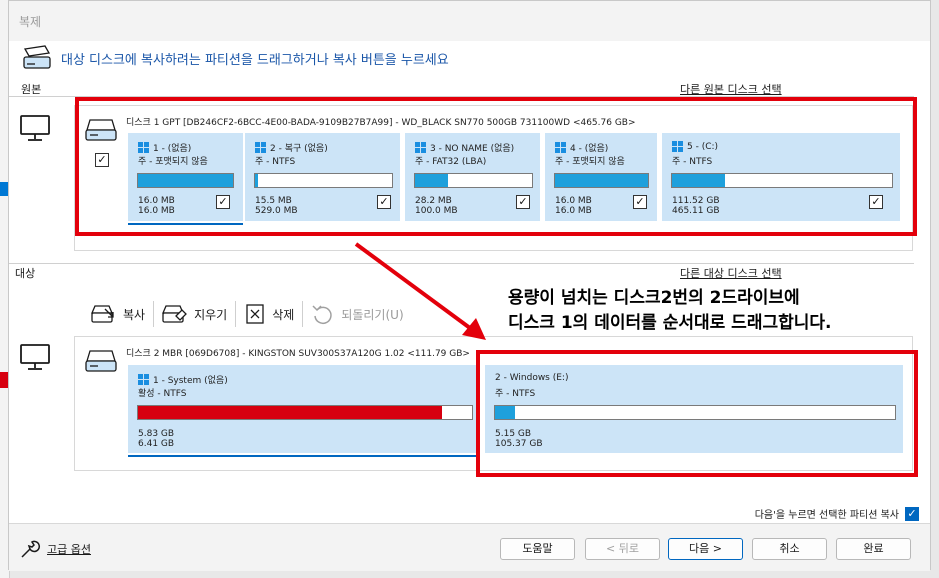 The image size is (939, 578). What do you see at coordinates (654, 298) in the screenshot?
I see `annotation-line-1: 용량이 넘치는 디스크2번의 2드라이브에` at bounding box center [654, 298].